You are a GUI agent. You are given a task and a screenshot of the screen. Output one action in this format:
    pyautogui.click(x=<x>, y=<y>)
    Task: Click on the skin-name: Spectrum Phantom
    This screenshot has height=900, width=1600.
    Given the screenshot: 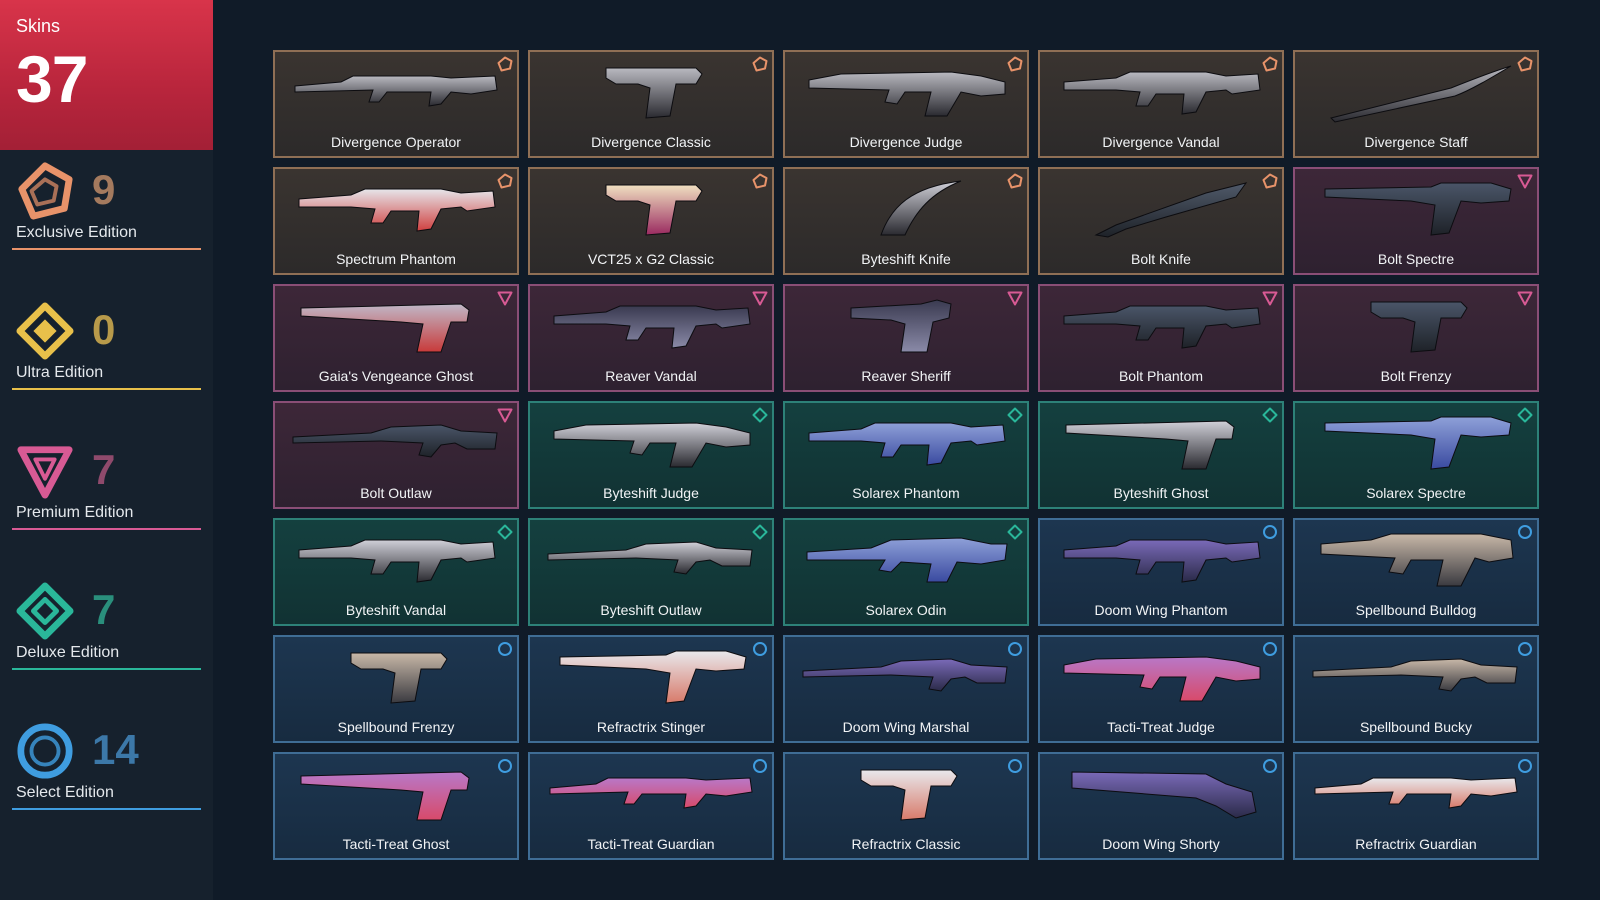 What is the action you would take?
    pyautogui.click(x=396, y=259)
    